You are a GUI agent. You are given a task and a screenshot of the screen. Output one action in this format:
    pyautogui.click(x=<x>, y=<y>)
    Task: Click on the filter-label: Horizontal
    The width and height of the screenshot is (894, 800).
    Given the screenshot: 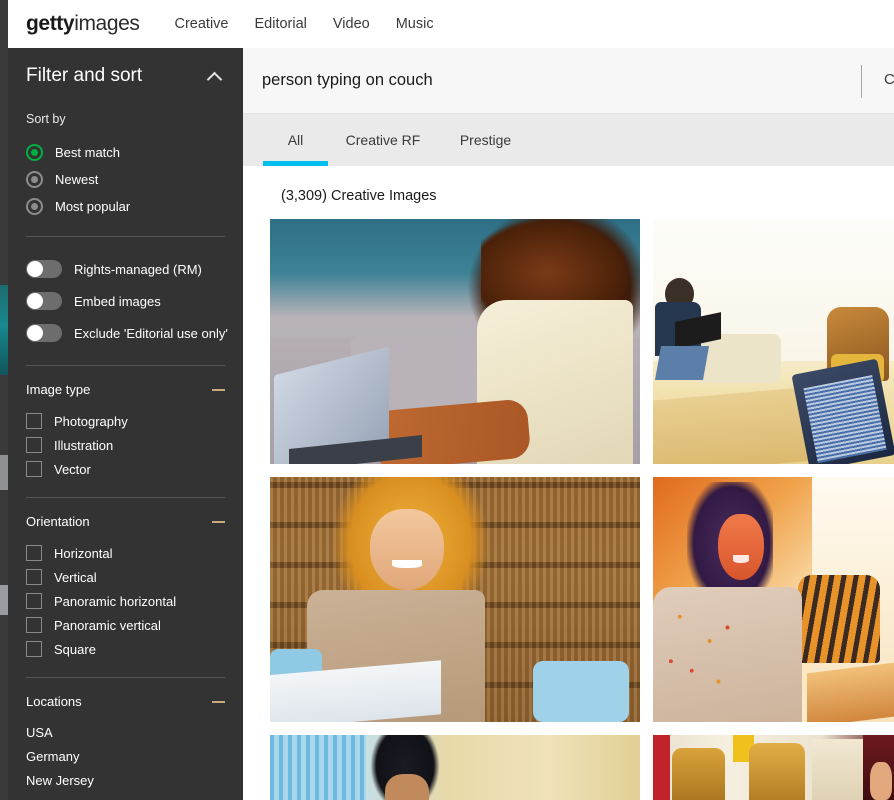 What is the action you would take?
    pyautogui.click(x=83, y=553)
    